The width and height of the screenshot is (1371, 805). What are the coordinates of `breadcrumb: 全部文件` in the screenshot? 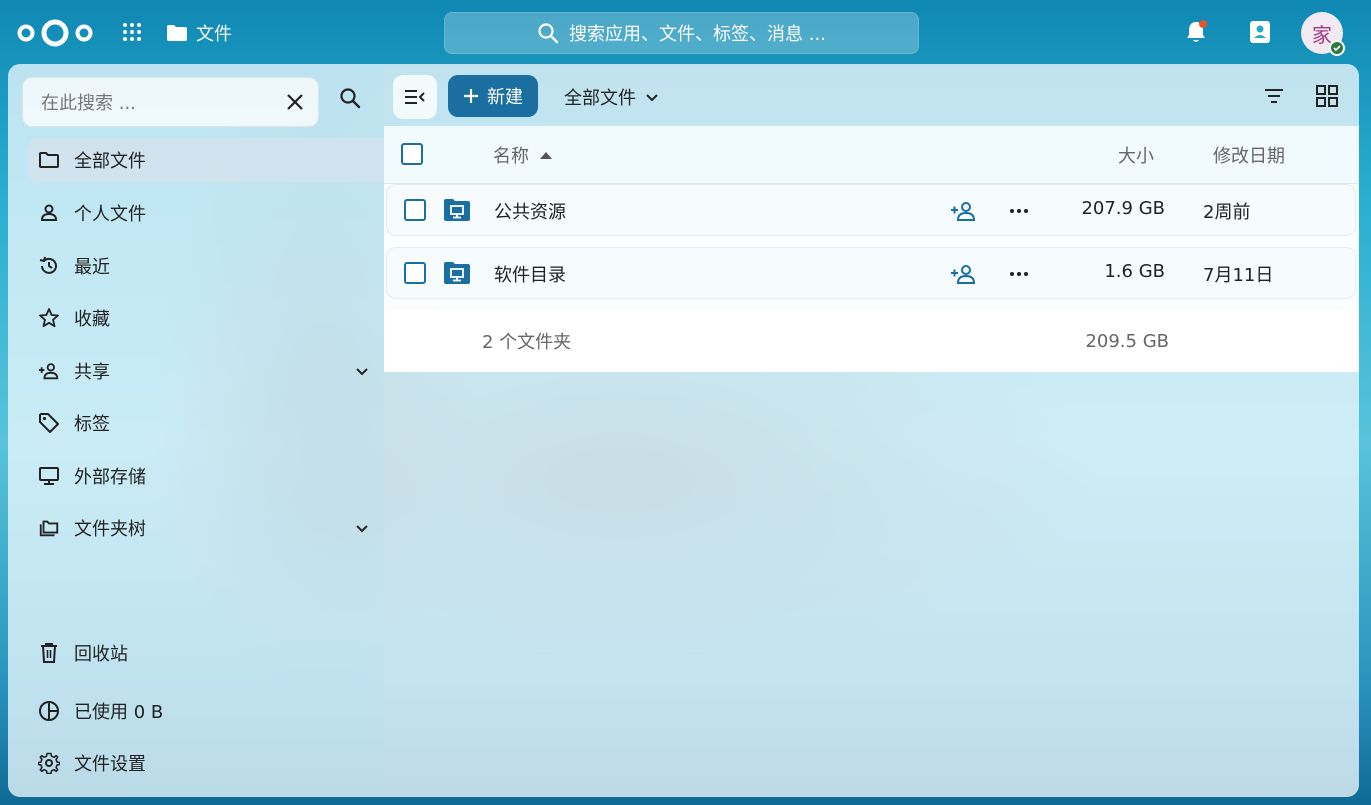 It's located at (612, 97).